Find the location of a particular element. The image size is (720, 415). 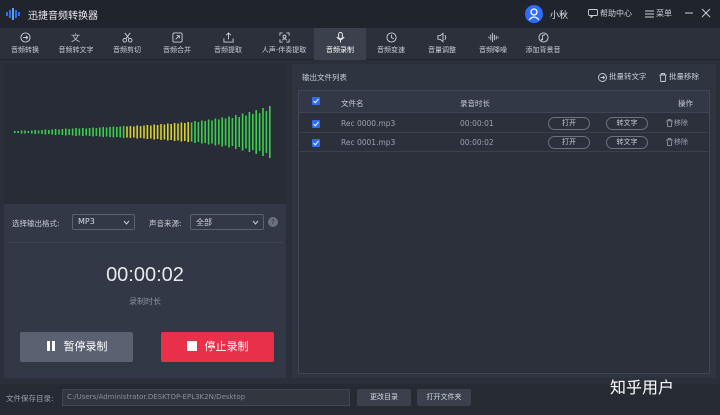

close-icon is located at coordinates (706, 13).